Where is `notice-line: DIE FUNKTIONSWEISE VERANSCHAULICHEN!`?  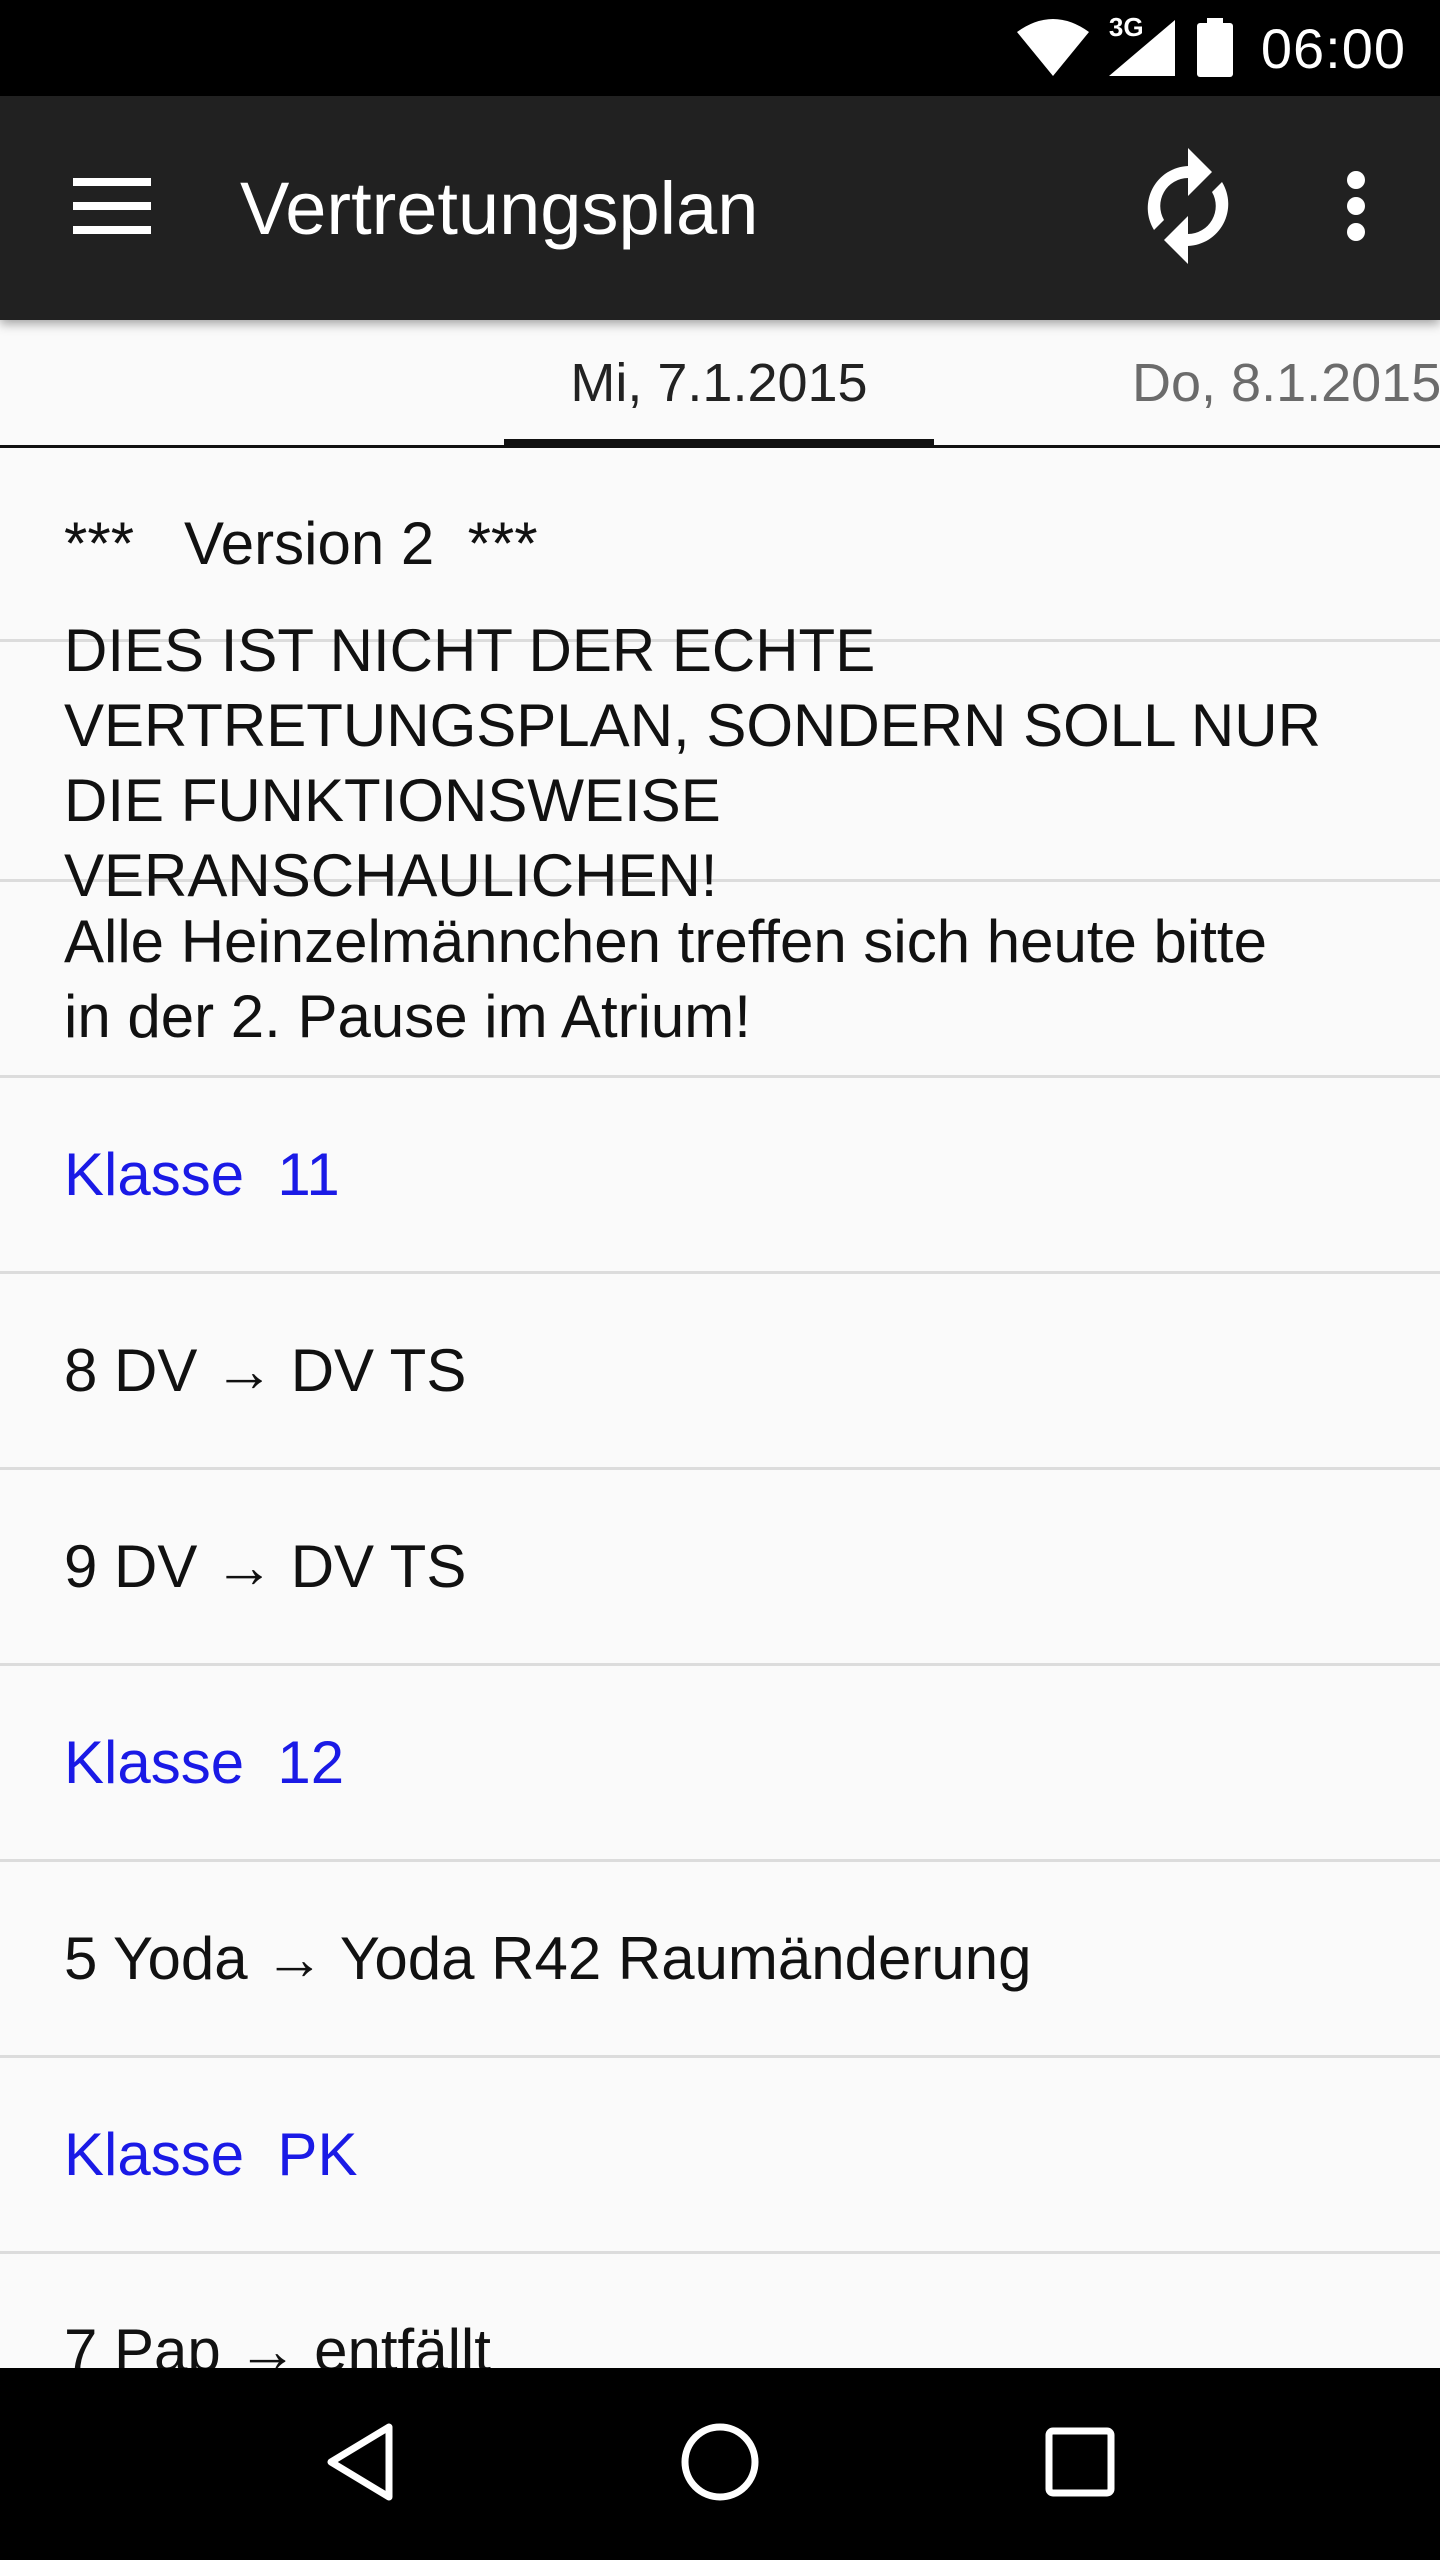 notice-line: DIE FUNKTIONSWEISE VERANSCHAULICHEN! is located at coordinates (392, 837).